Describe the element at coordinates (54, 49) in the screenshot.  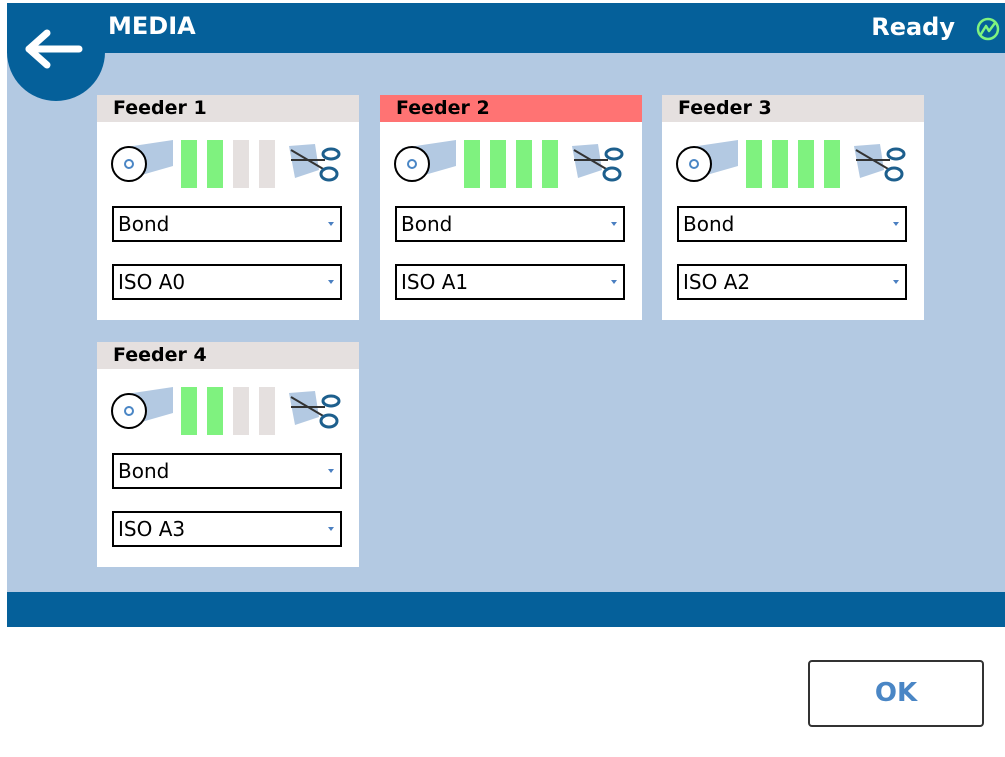
I see `arrow-left-icon` at that location.